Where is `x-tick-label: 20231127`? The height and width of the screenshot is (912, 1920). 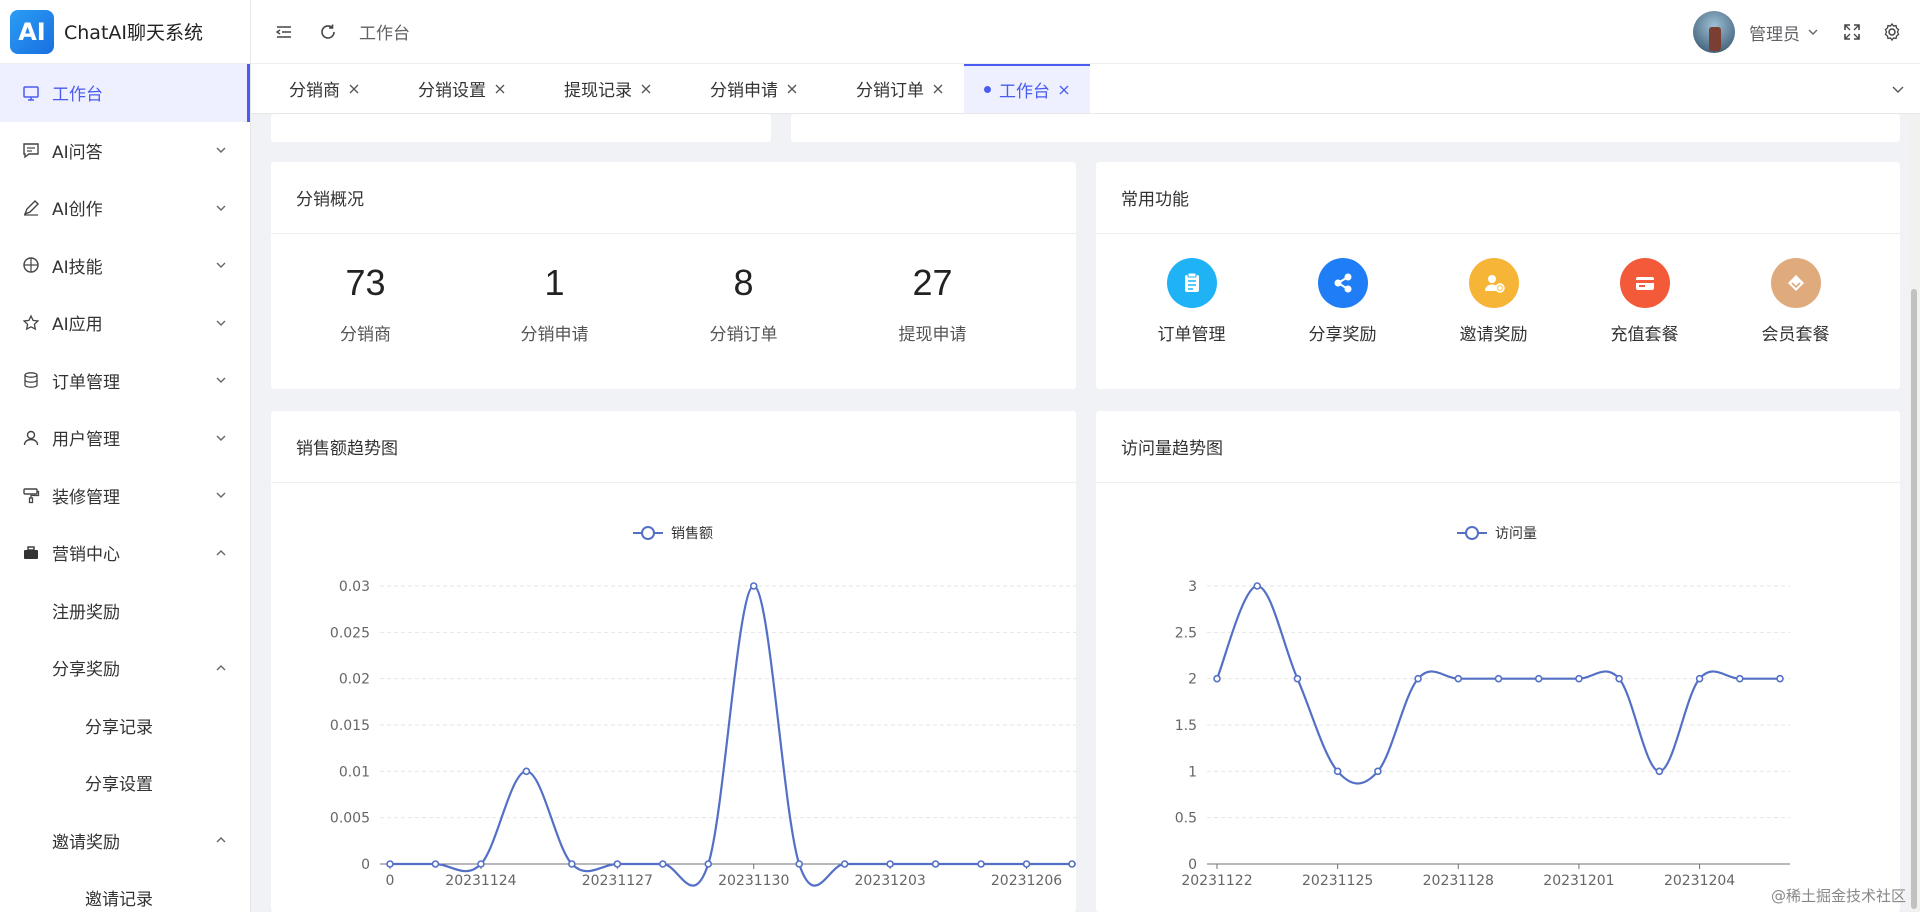
x-tick-label: 20231127 is located at coordinates (617, 881).